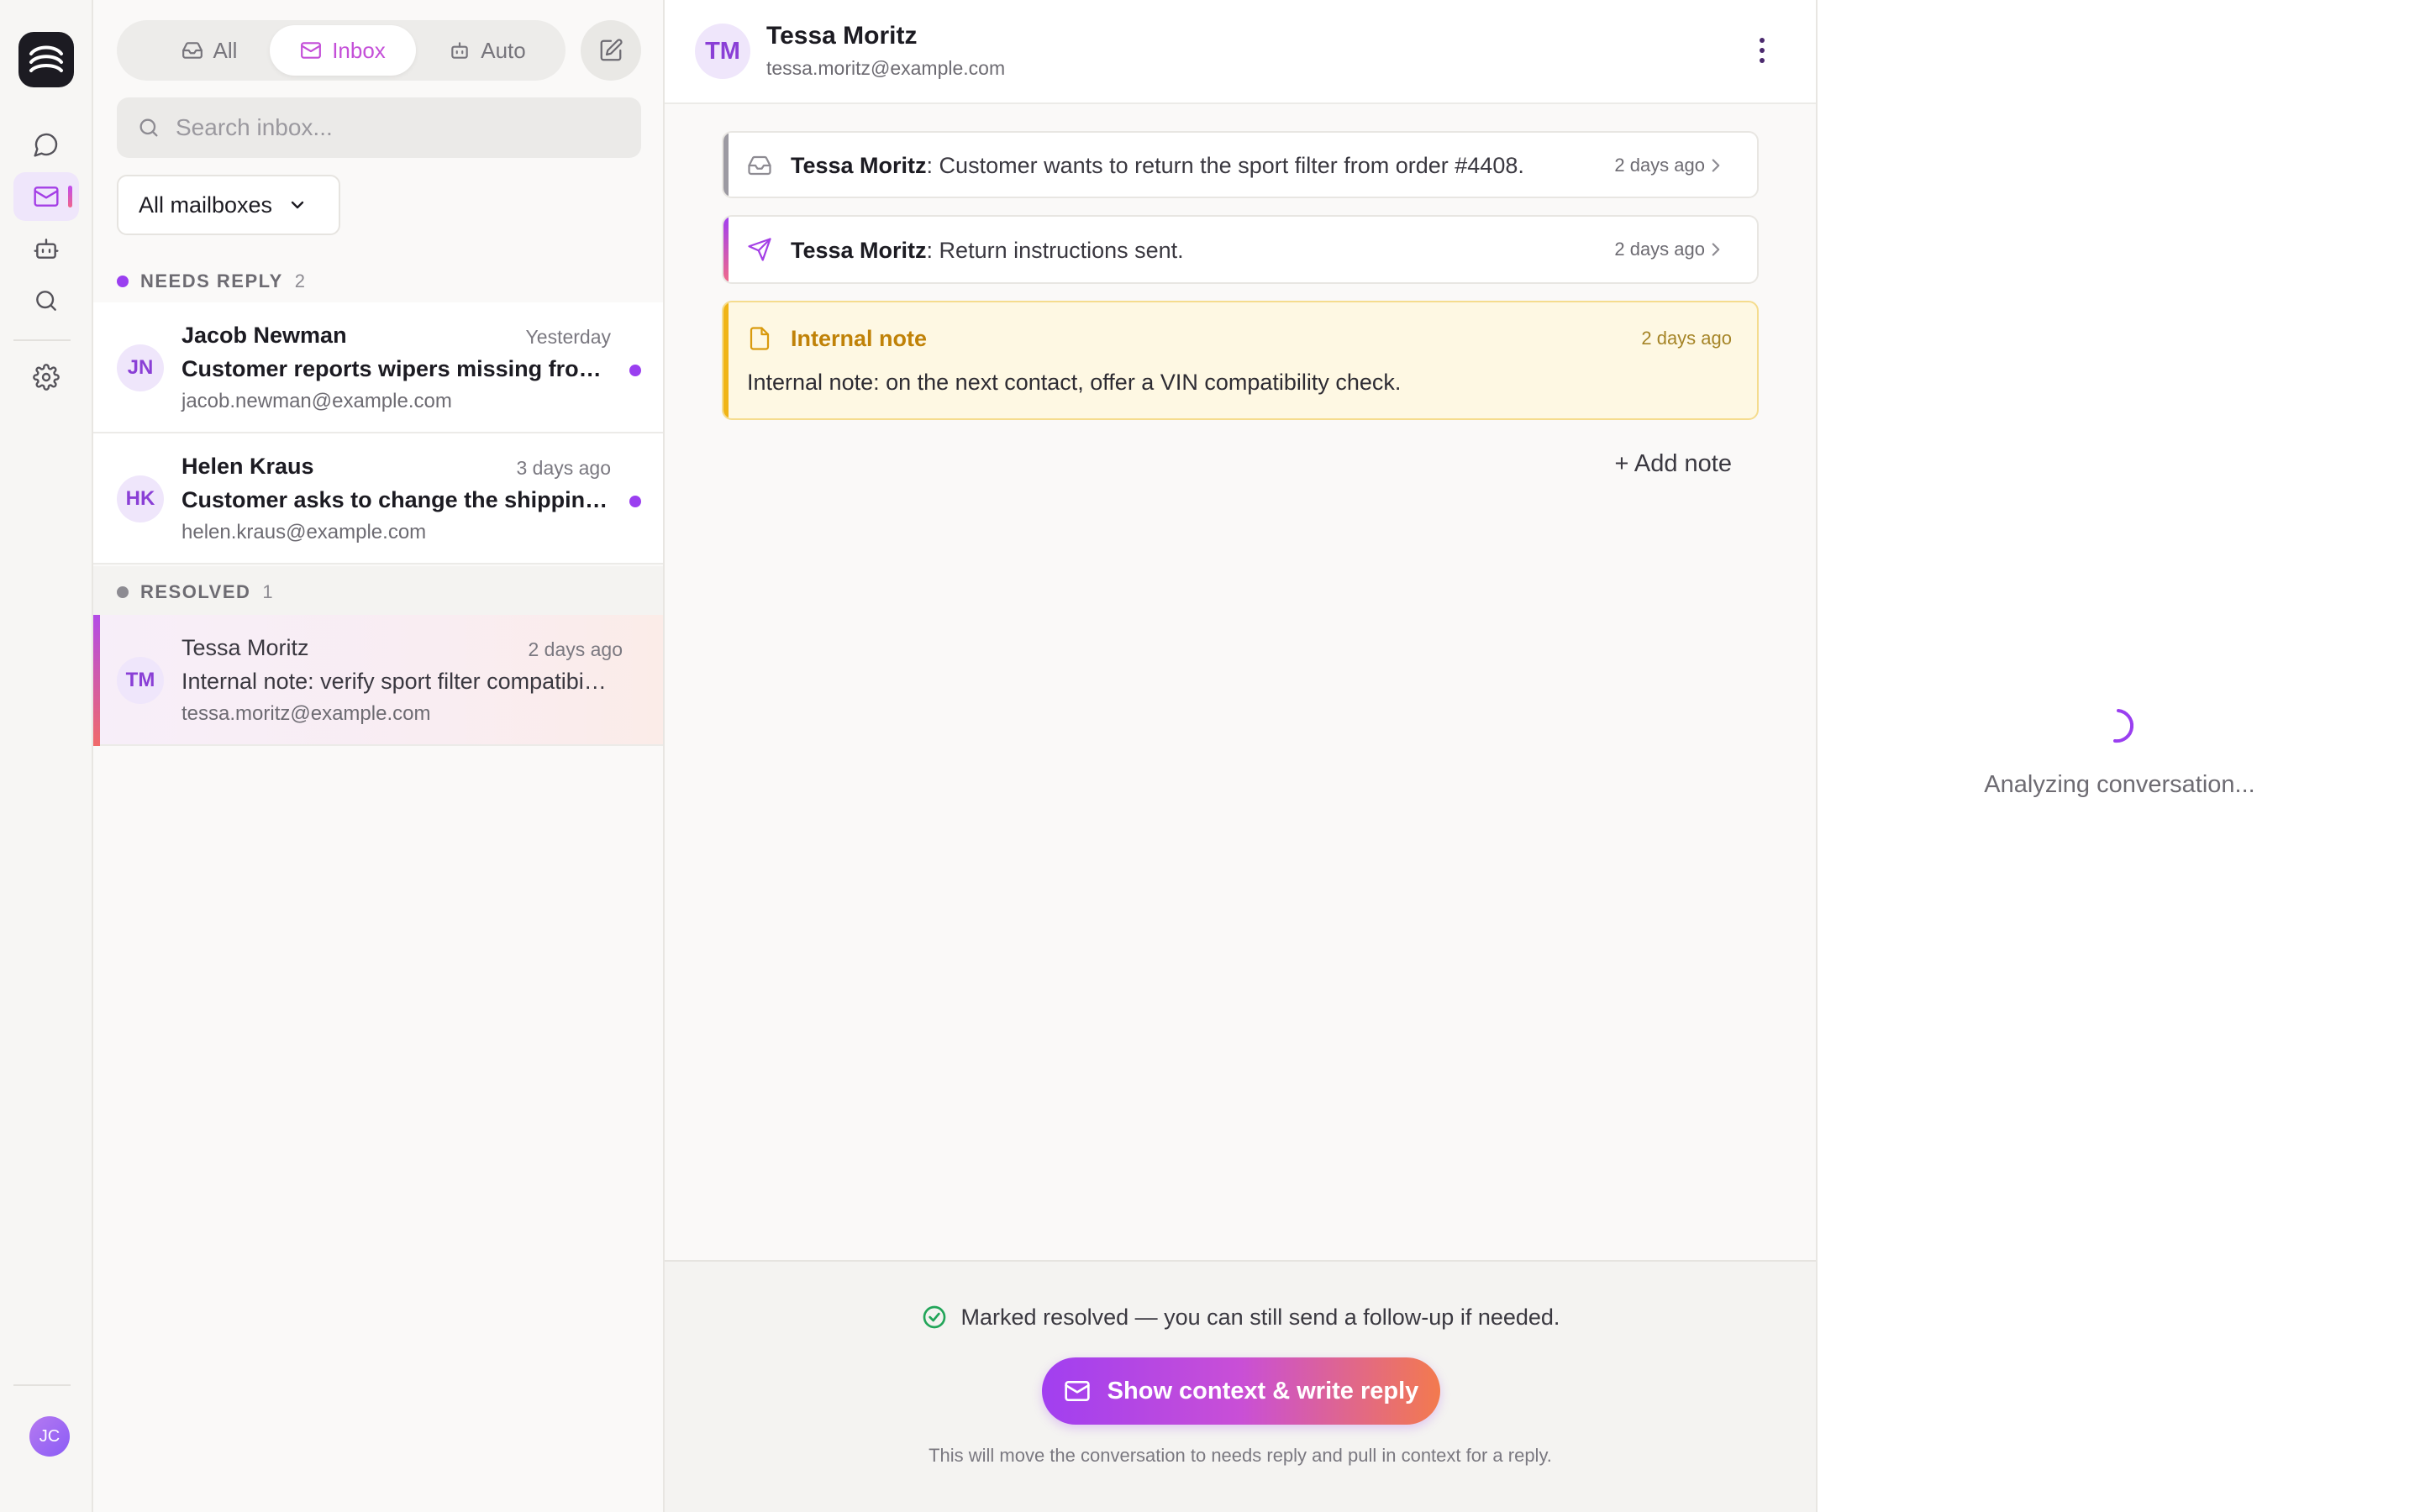 Image resolution: width=2420 pixels, height=1512 pixels. I want to click on tab-all-label: All, so click(225, 50).